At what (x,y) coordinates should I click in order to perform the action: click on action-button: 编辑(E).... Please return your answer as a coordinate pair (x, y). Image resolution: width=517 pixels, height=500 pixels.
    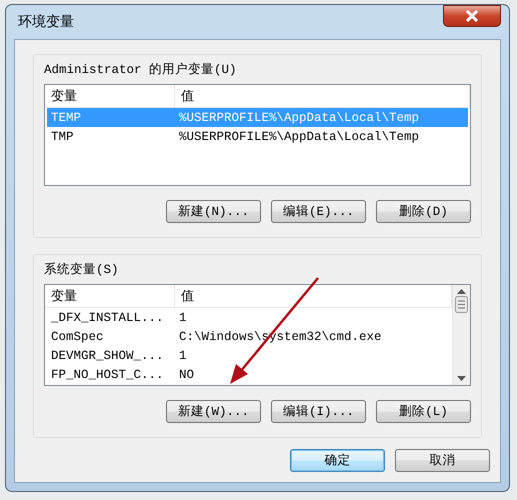
    Looking at the image, I should click on (318, 211).